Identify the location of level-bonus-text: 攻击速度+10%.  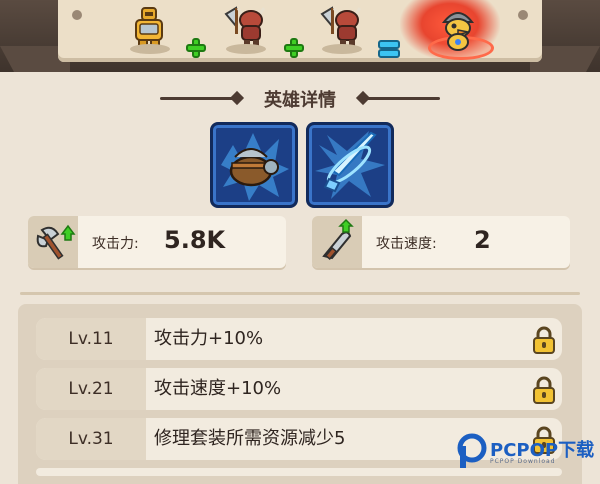
(218, 388).